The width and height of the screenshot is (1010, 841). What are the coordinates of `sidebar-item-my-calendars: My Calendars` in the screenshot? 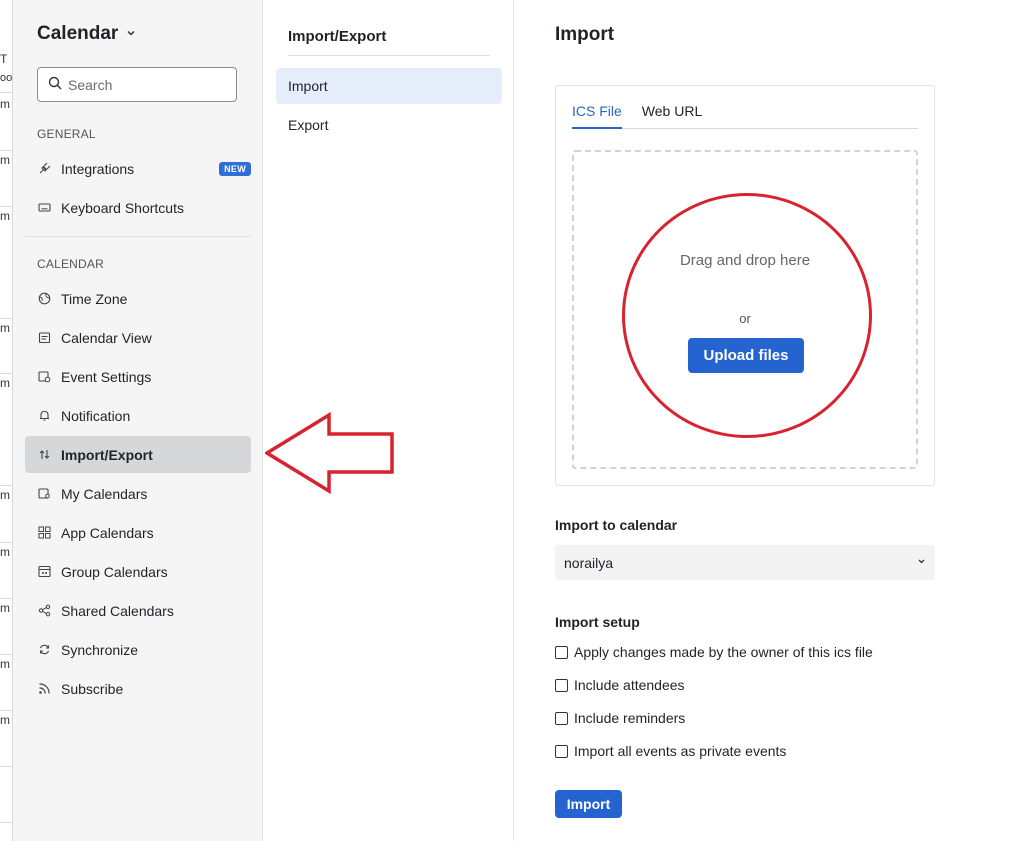 It's located at (138, 493).